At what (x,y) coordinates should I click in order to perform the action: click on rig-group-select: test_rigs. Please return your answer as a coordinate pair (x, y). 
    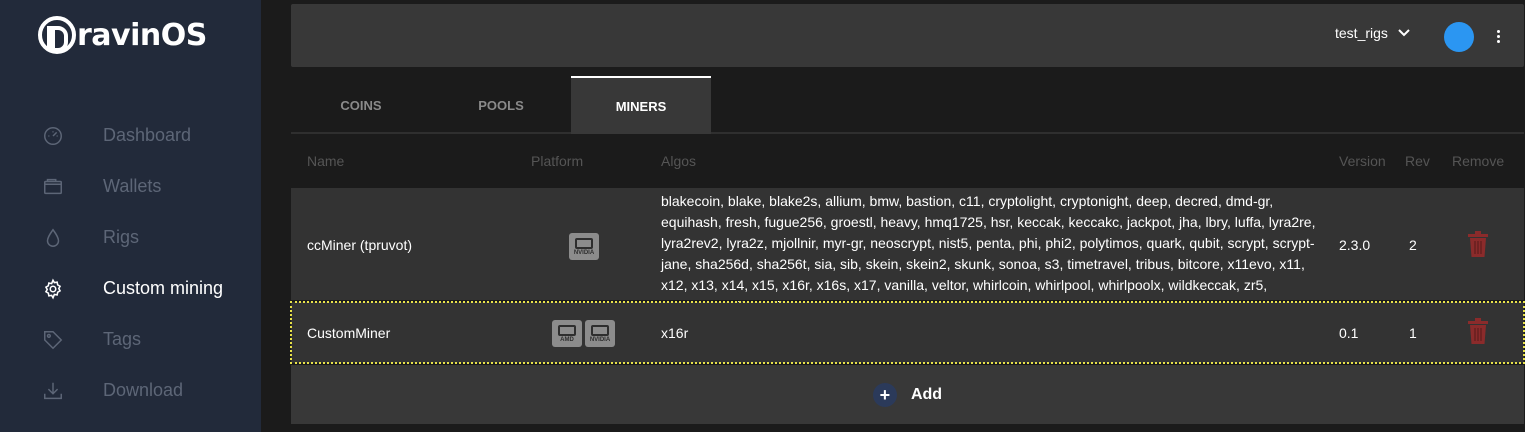
    Looking at the image, I should click on (1372, 33).